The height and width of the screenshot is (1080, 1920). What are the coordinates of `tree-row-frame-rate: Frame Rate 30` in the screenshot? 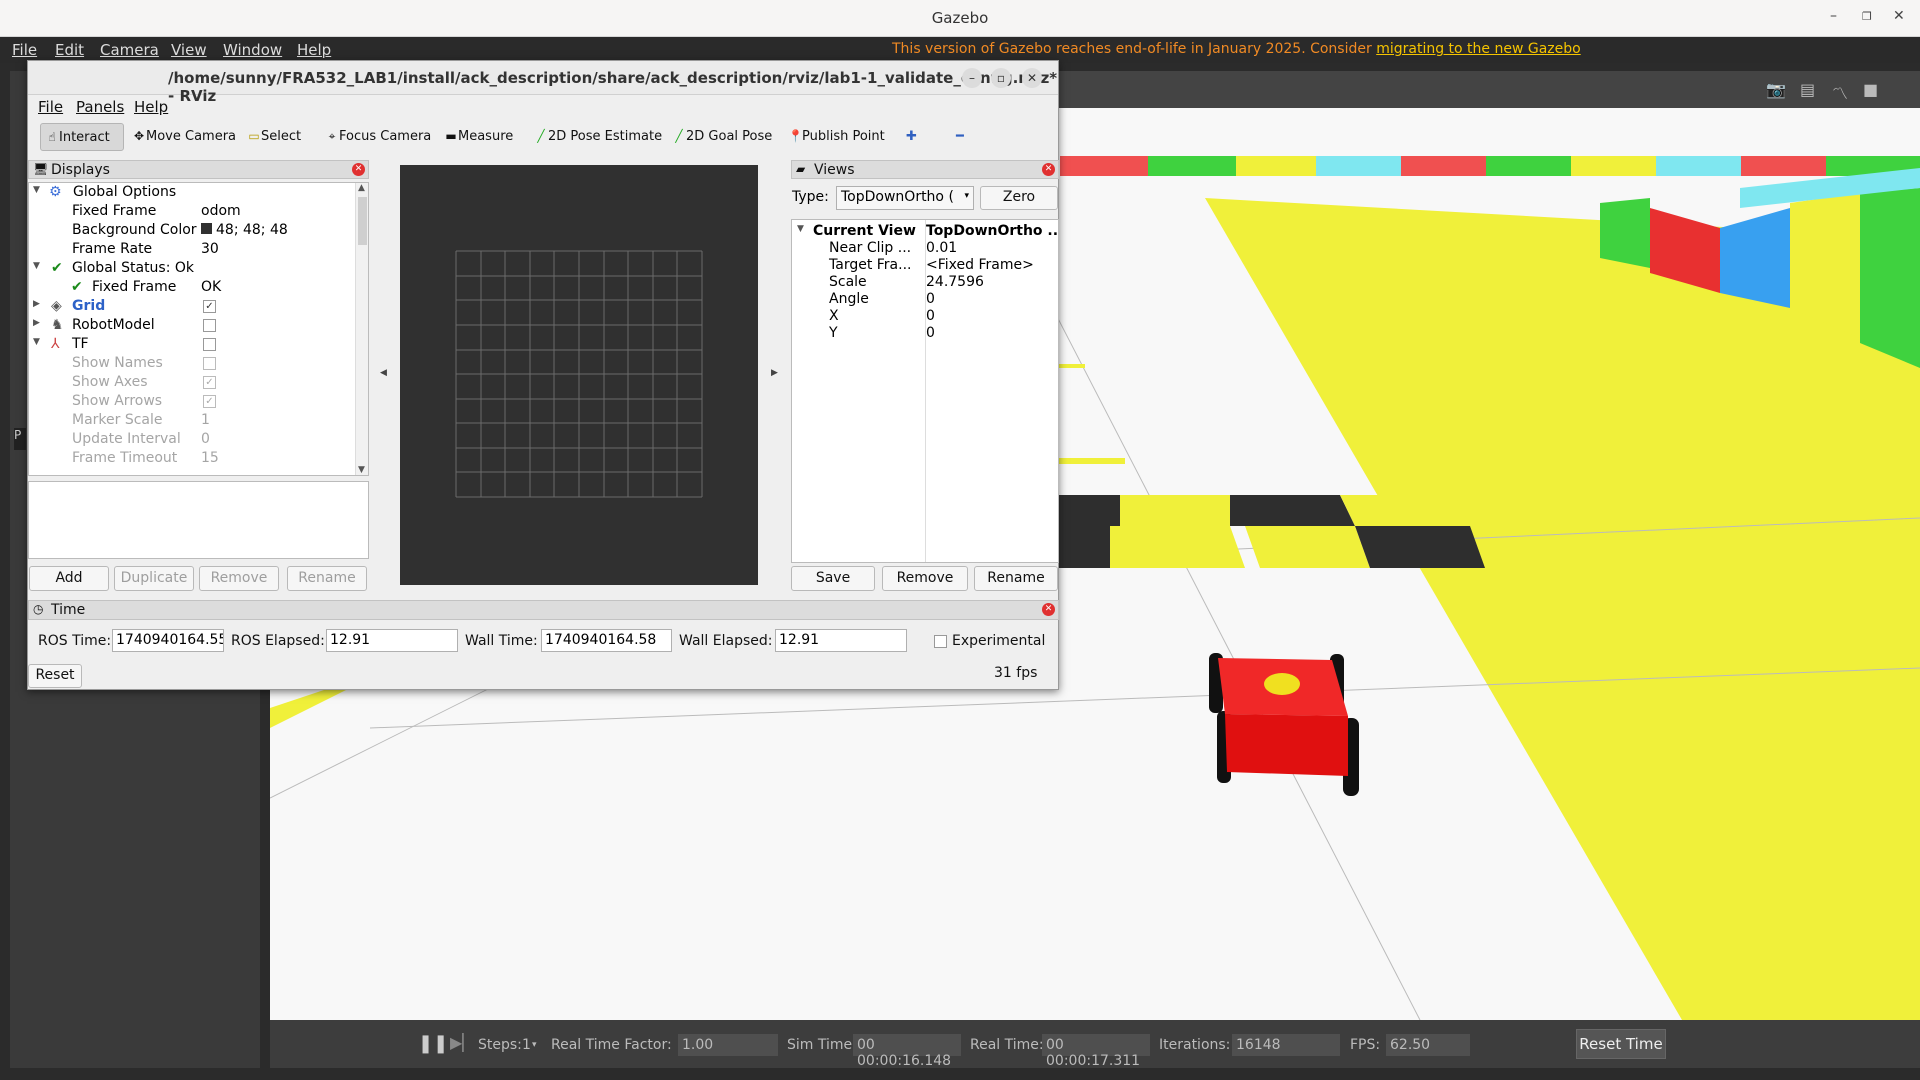 It's located at (191, 249).